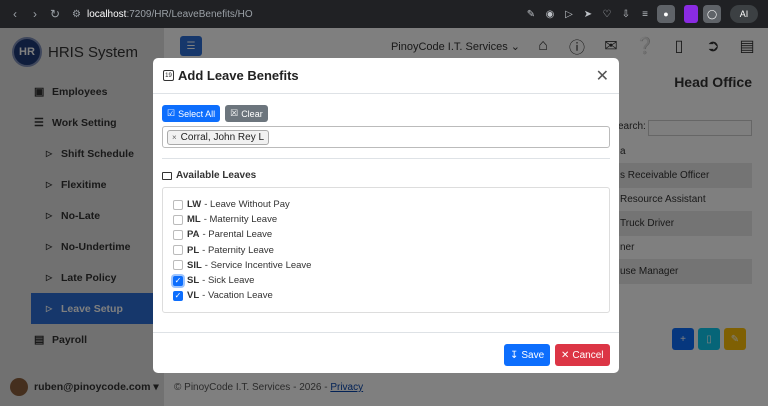 The width and height of the screenshot is (768, 406). What do you see at coordinates (15, 14) in the screenshot?
I see `back-icon: ‹` at bounding box center [15, 14].